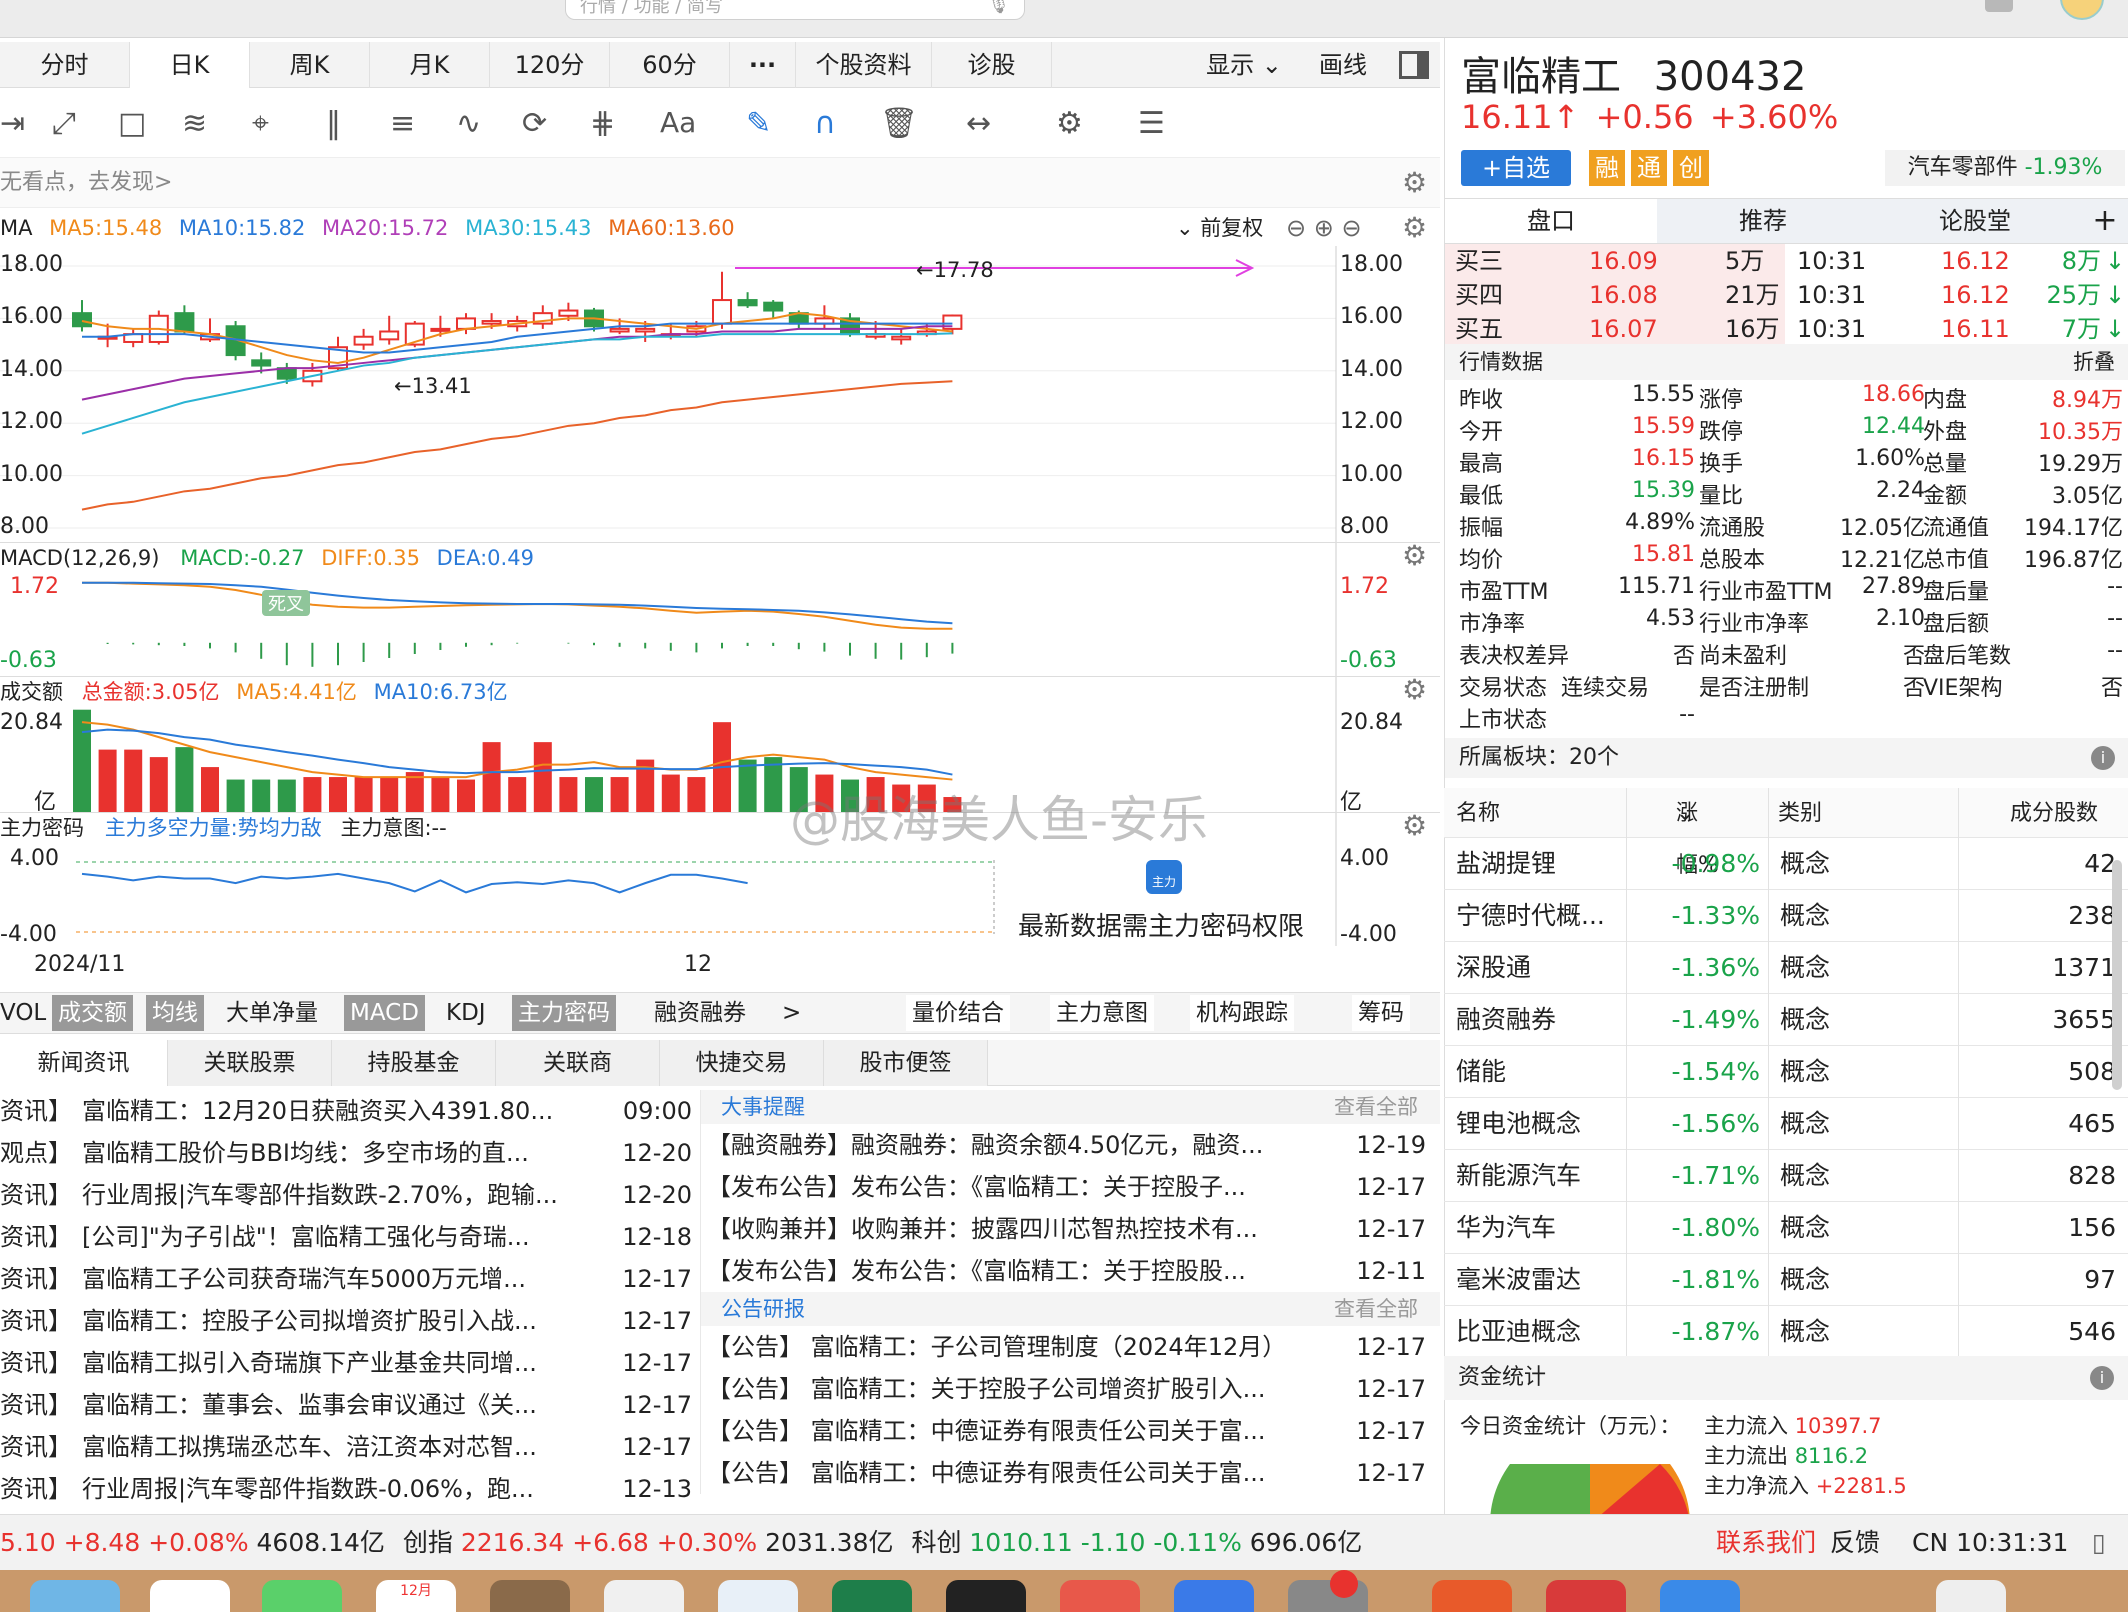 Image resolution: width=2128 pixels, height=1612 pixels. What do you see at coordinates (190, 65) in the screenshot?
I see `tab-day-k: 日K` at bounding box center [190, 65].